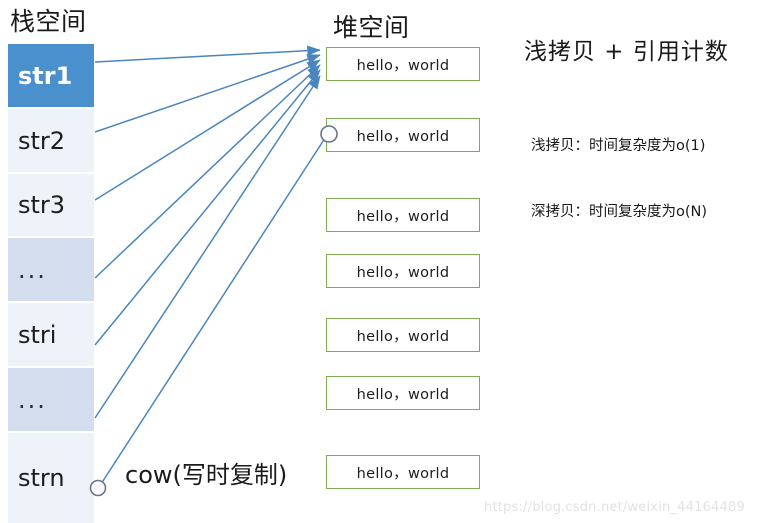 The height and width of the screenshot is (523, 762). I want to click on stack-cell-label: str2, so click(42, 140).